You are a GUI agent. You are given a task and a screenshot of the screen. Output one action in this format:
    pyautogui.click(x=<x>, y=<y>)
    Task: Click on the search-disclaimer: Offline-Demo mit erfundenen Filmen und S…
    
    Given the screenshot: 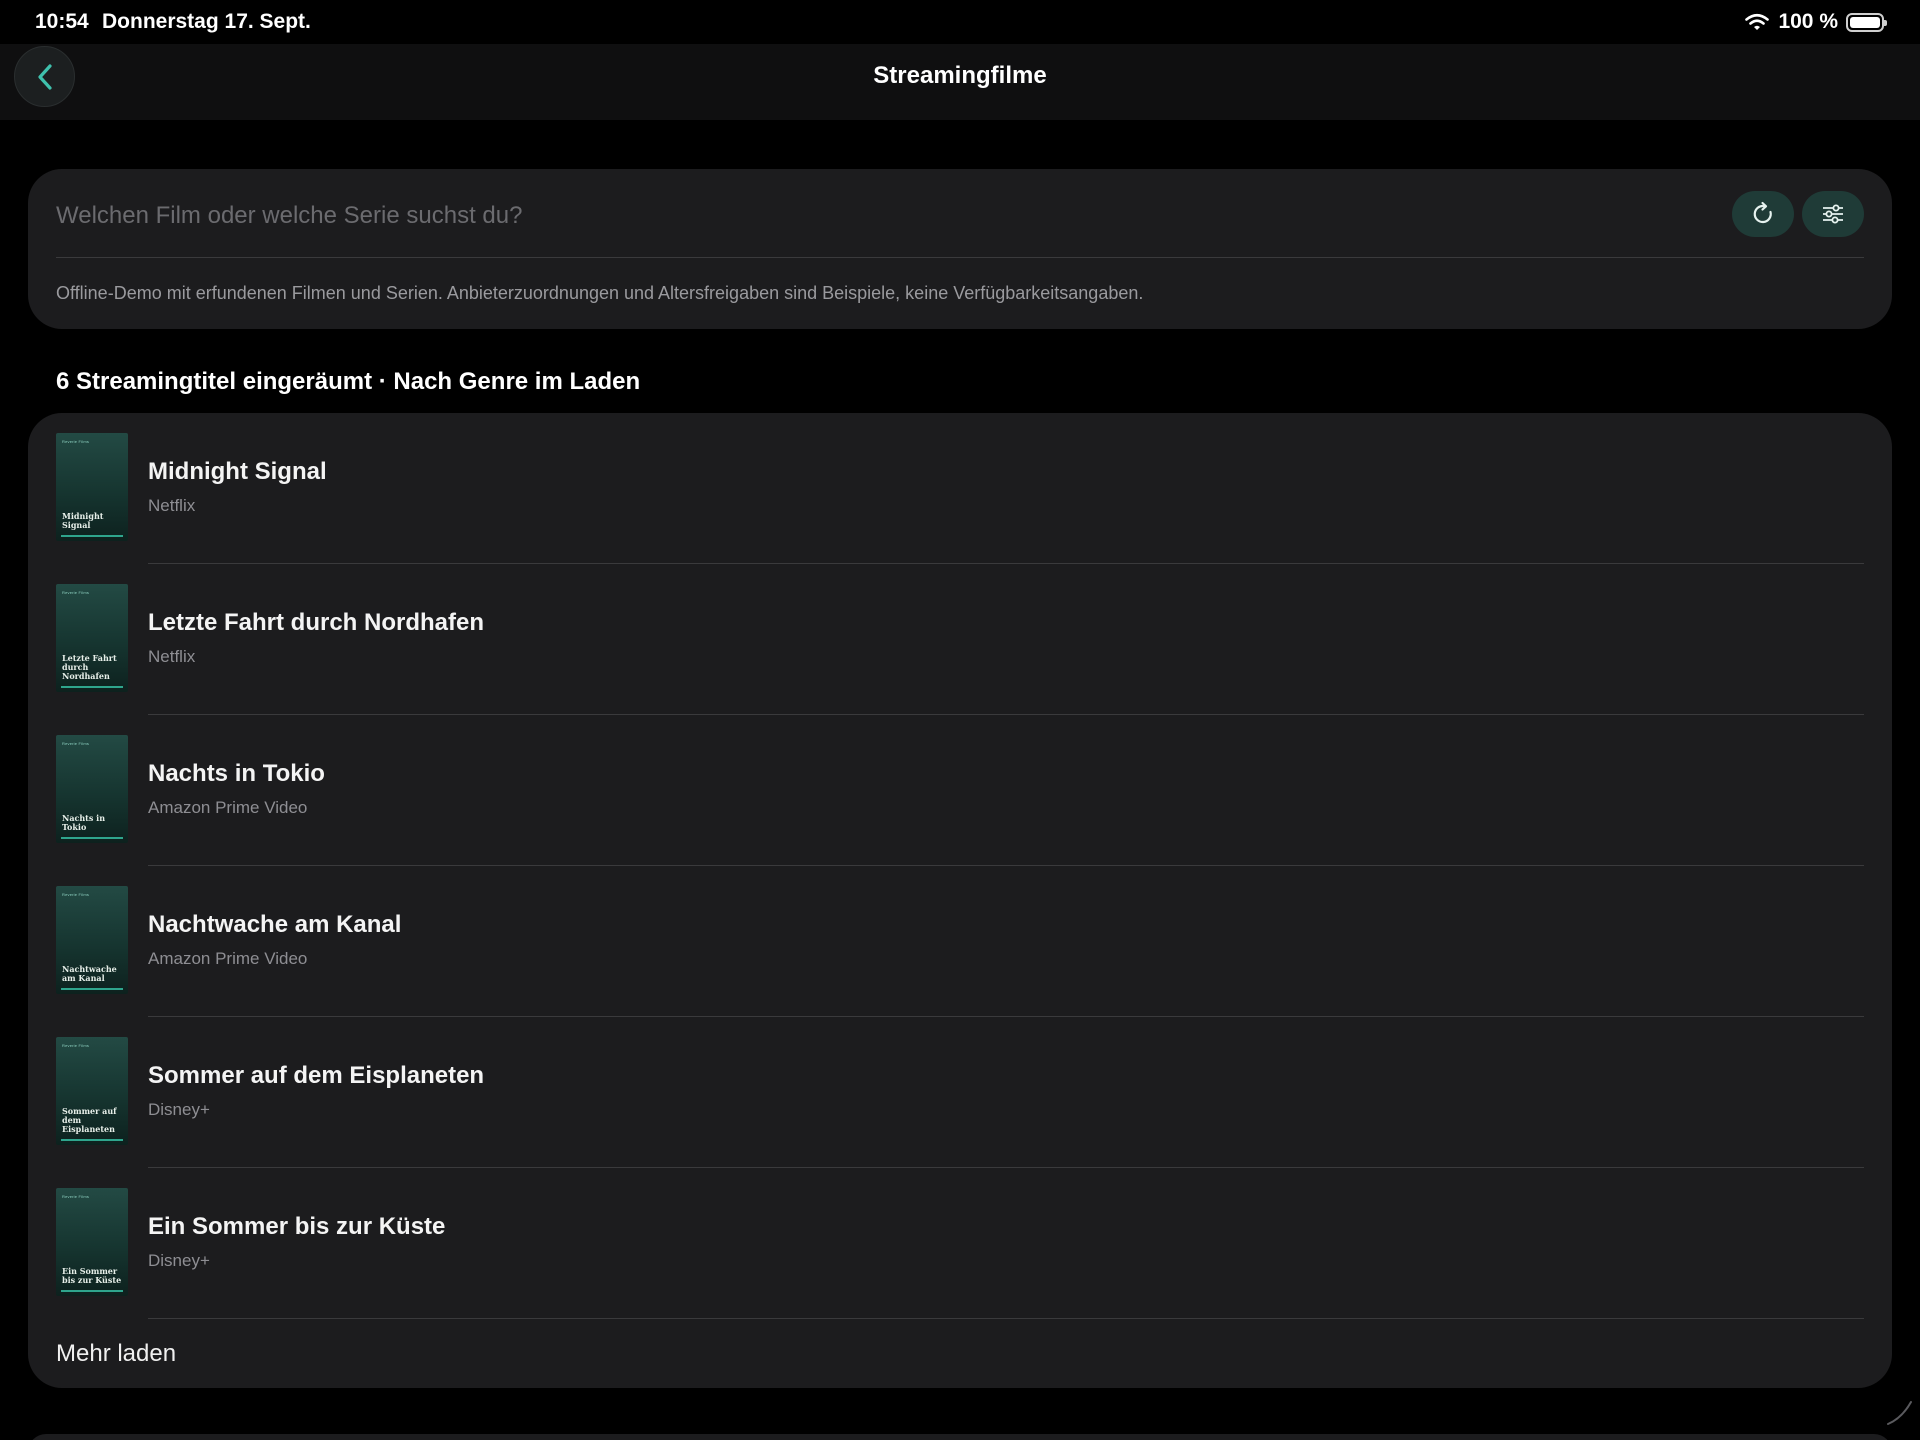 What is the action you would take?
    pyautogui.click(x=600, y=293)
    